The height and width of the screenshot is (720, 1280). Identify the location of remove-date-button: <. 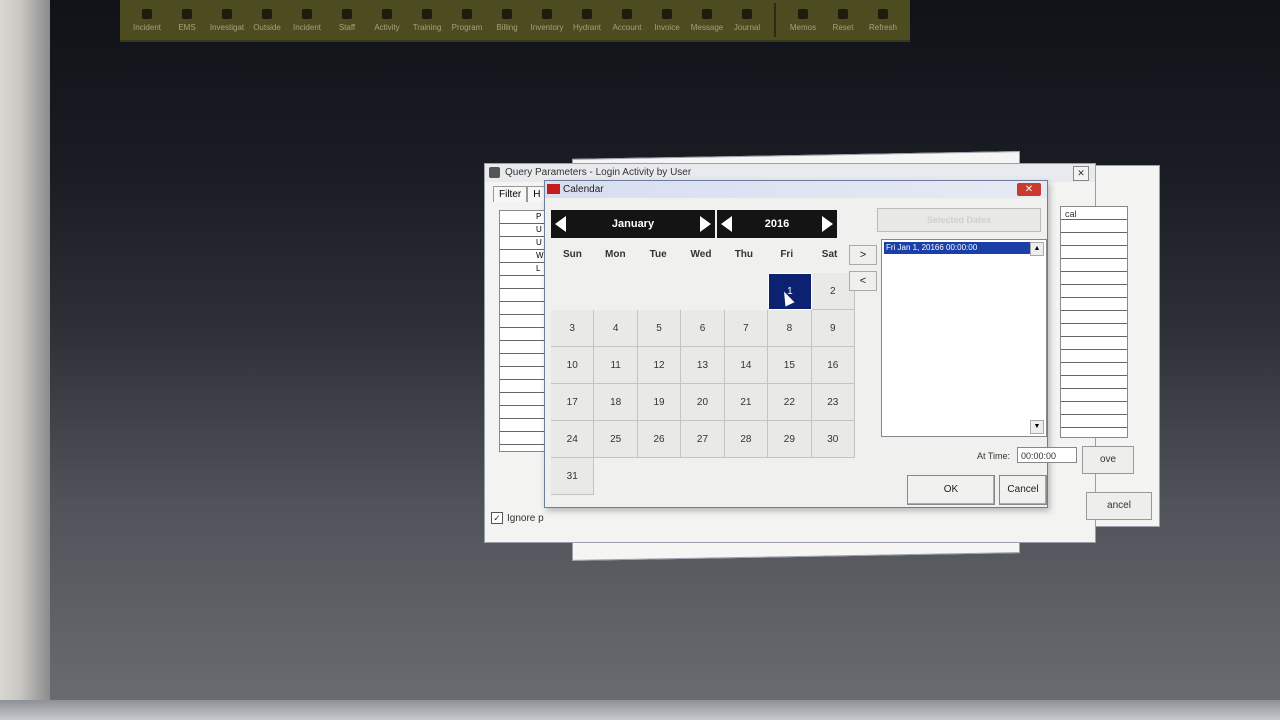
(863, 281).